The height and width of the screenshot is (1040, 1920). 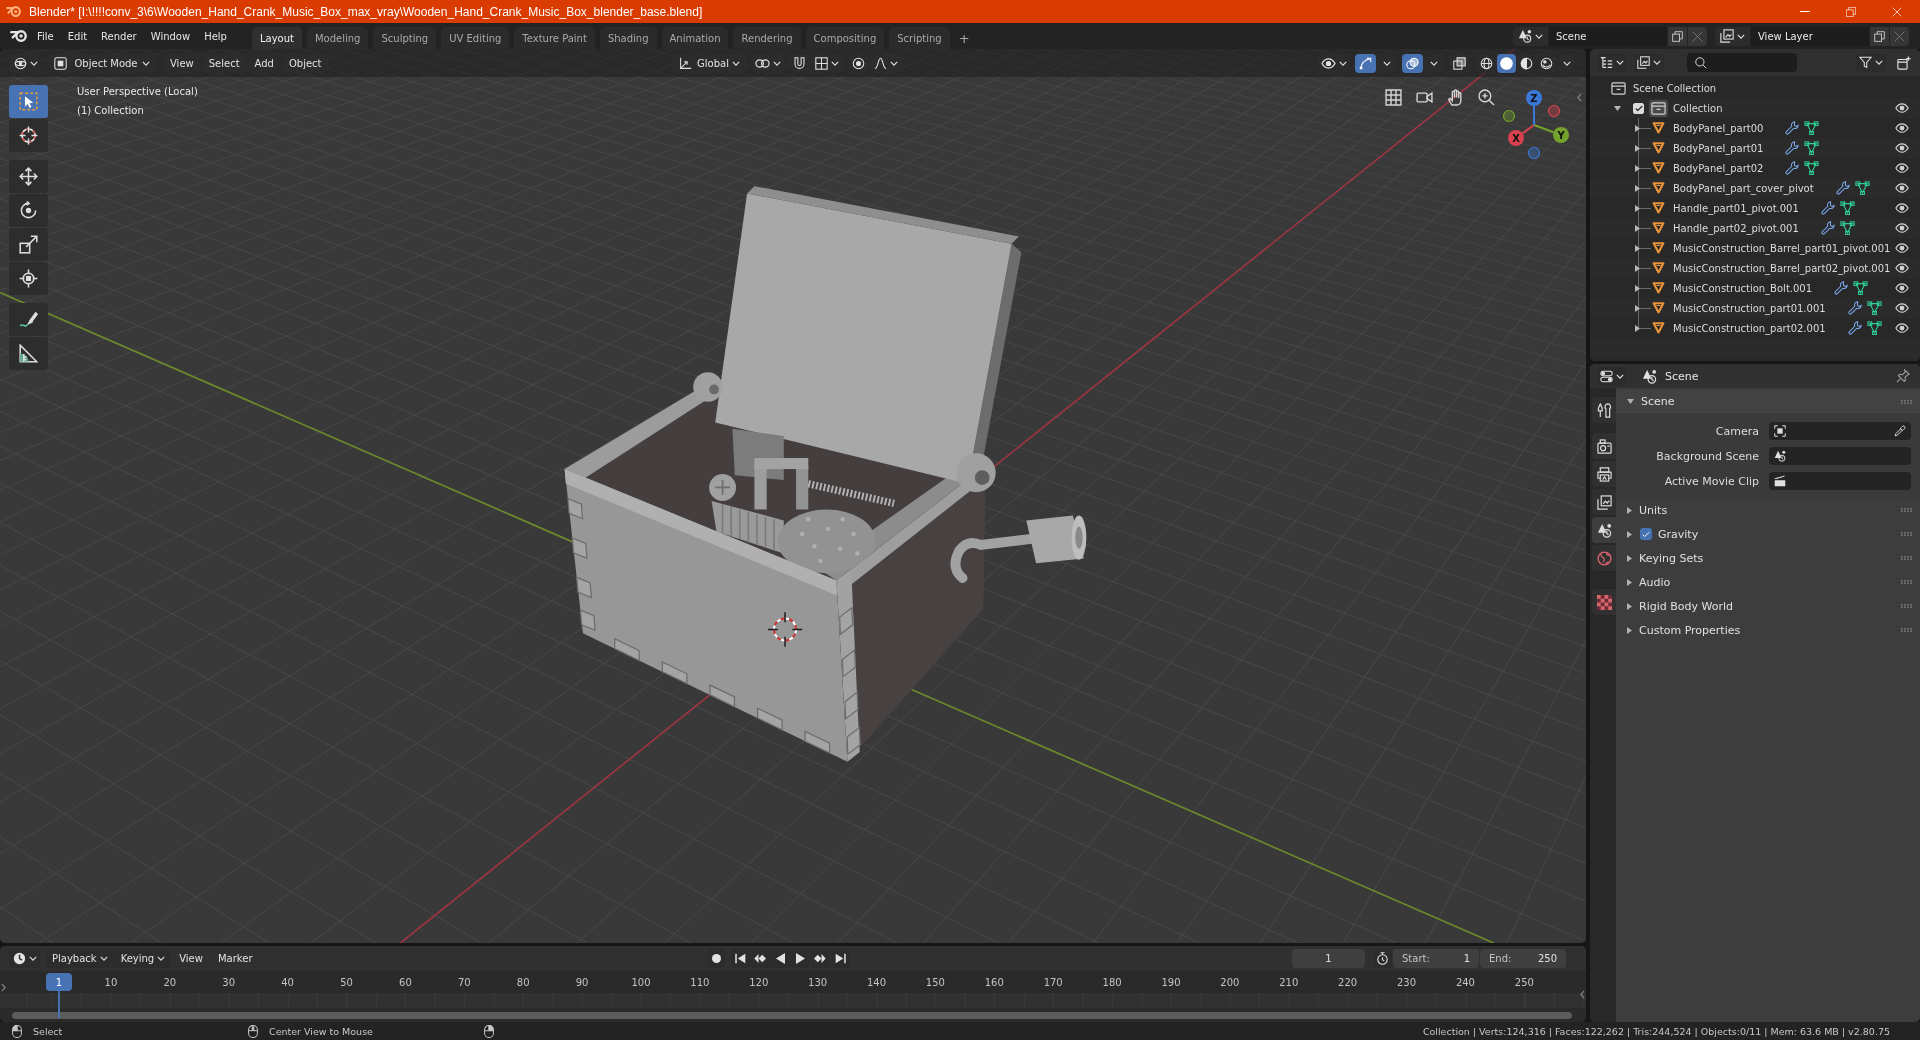 What do you see at coordinates (1732, 36) in the screenshot?
I see `view-layer-selector` at bounding box center [1732, 36].